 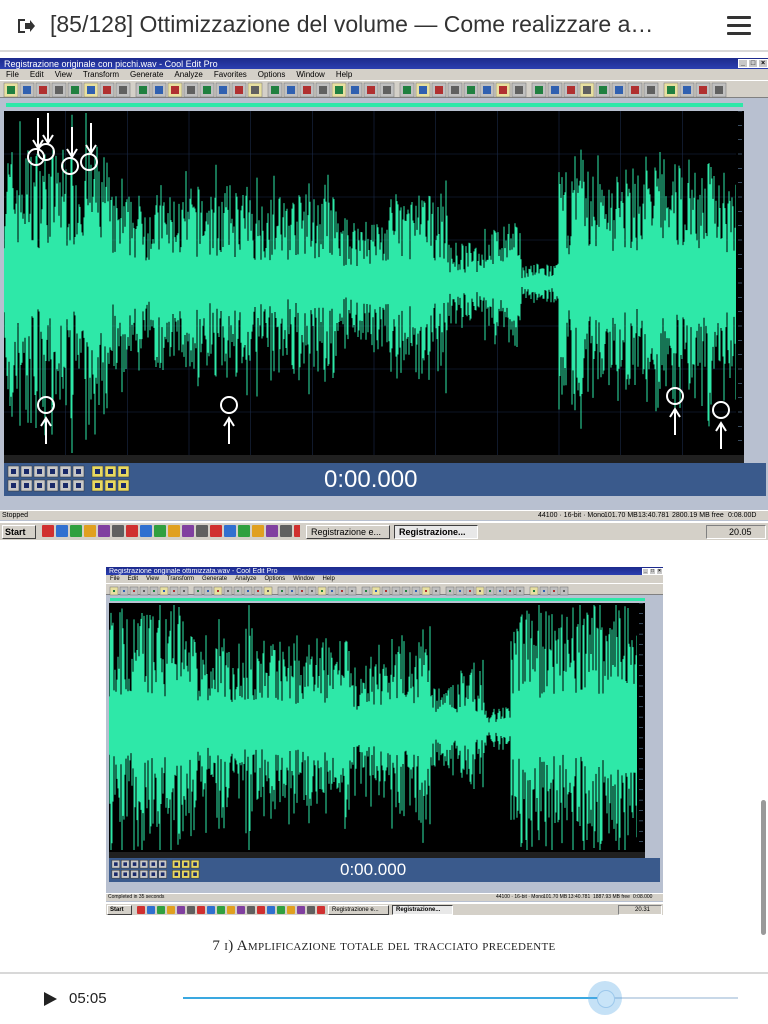 What do you see at coordinates (621, 515) in the screenshot?
I see `status-size: 101.70 MB` at bounding box center [621, 515].